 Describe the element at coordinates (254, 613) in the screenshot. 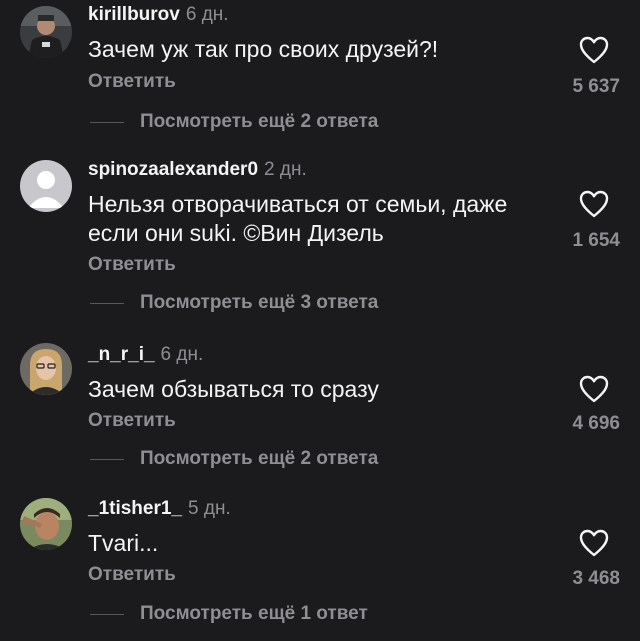

I see `view-more-replies-label: Посмотреть ещё 1 ответ` at that location.